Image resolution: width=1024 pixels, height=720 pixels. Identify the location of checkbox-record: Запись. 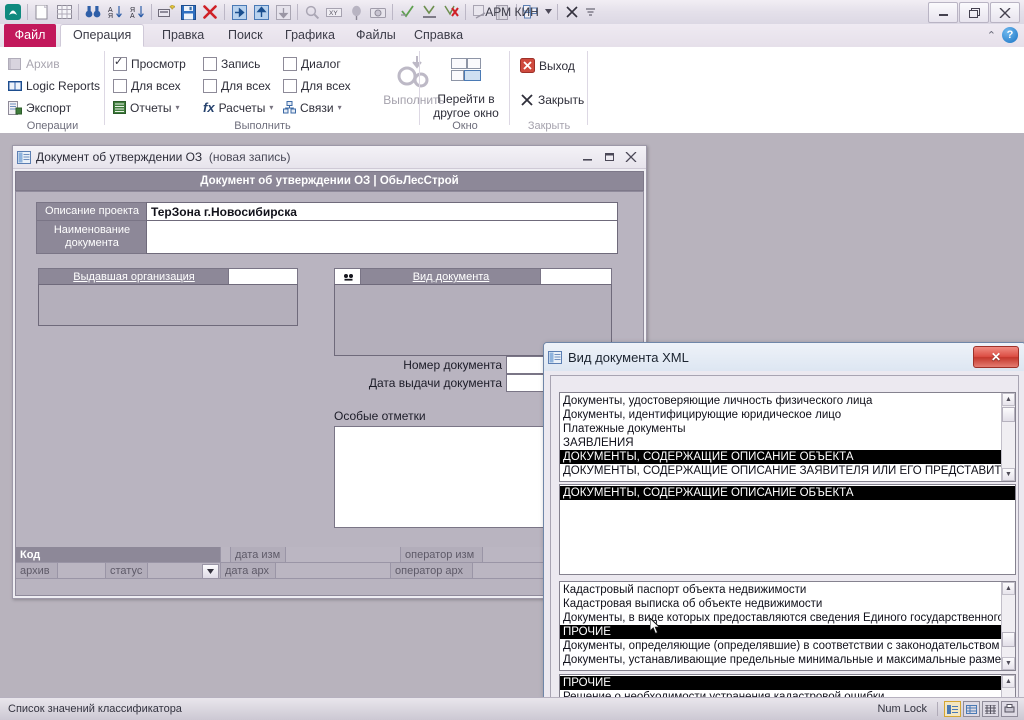
(231, 63).